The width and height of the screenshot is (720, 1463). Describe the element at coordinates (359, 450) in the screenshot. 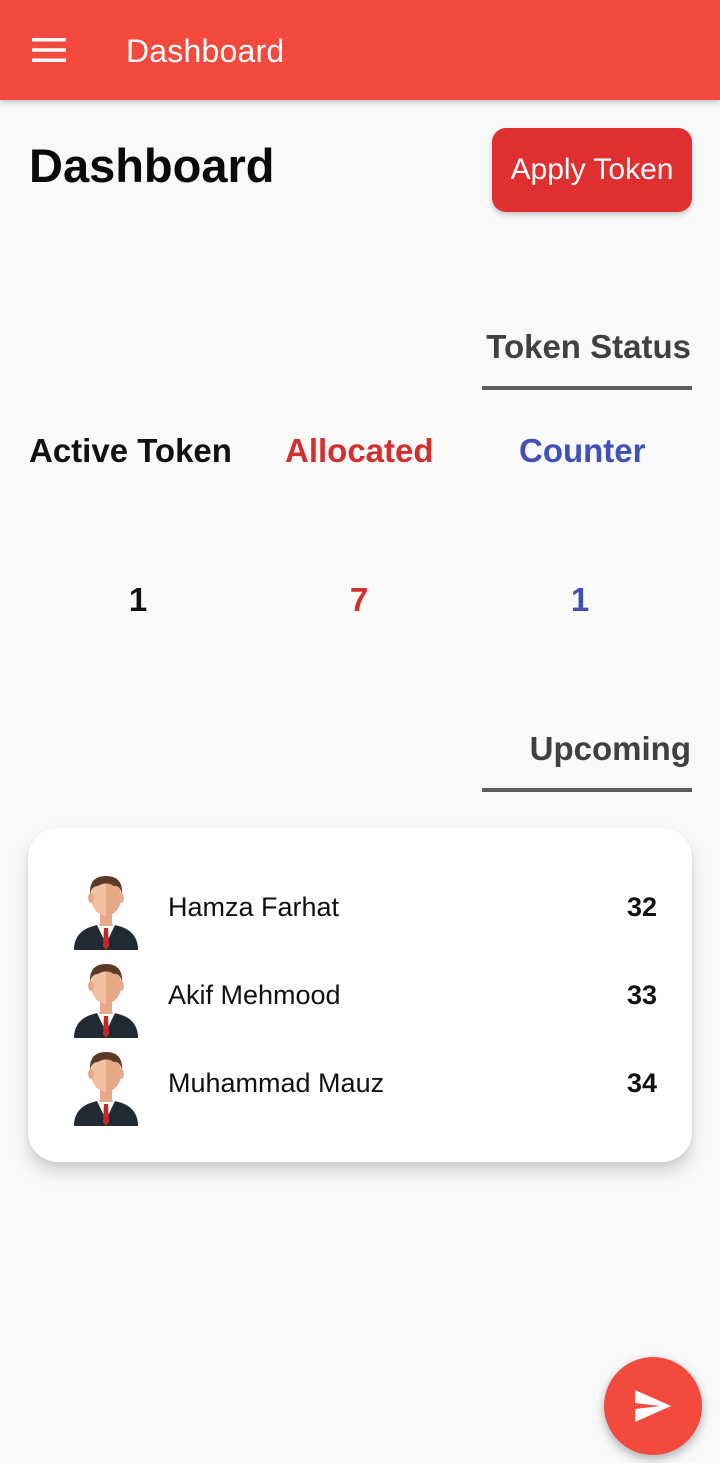

I see `allocated-label: Allocated` at that location.